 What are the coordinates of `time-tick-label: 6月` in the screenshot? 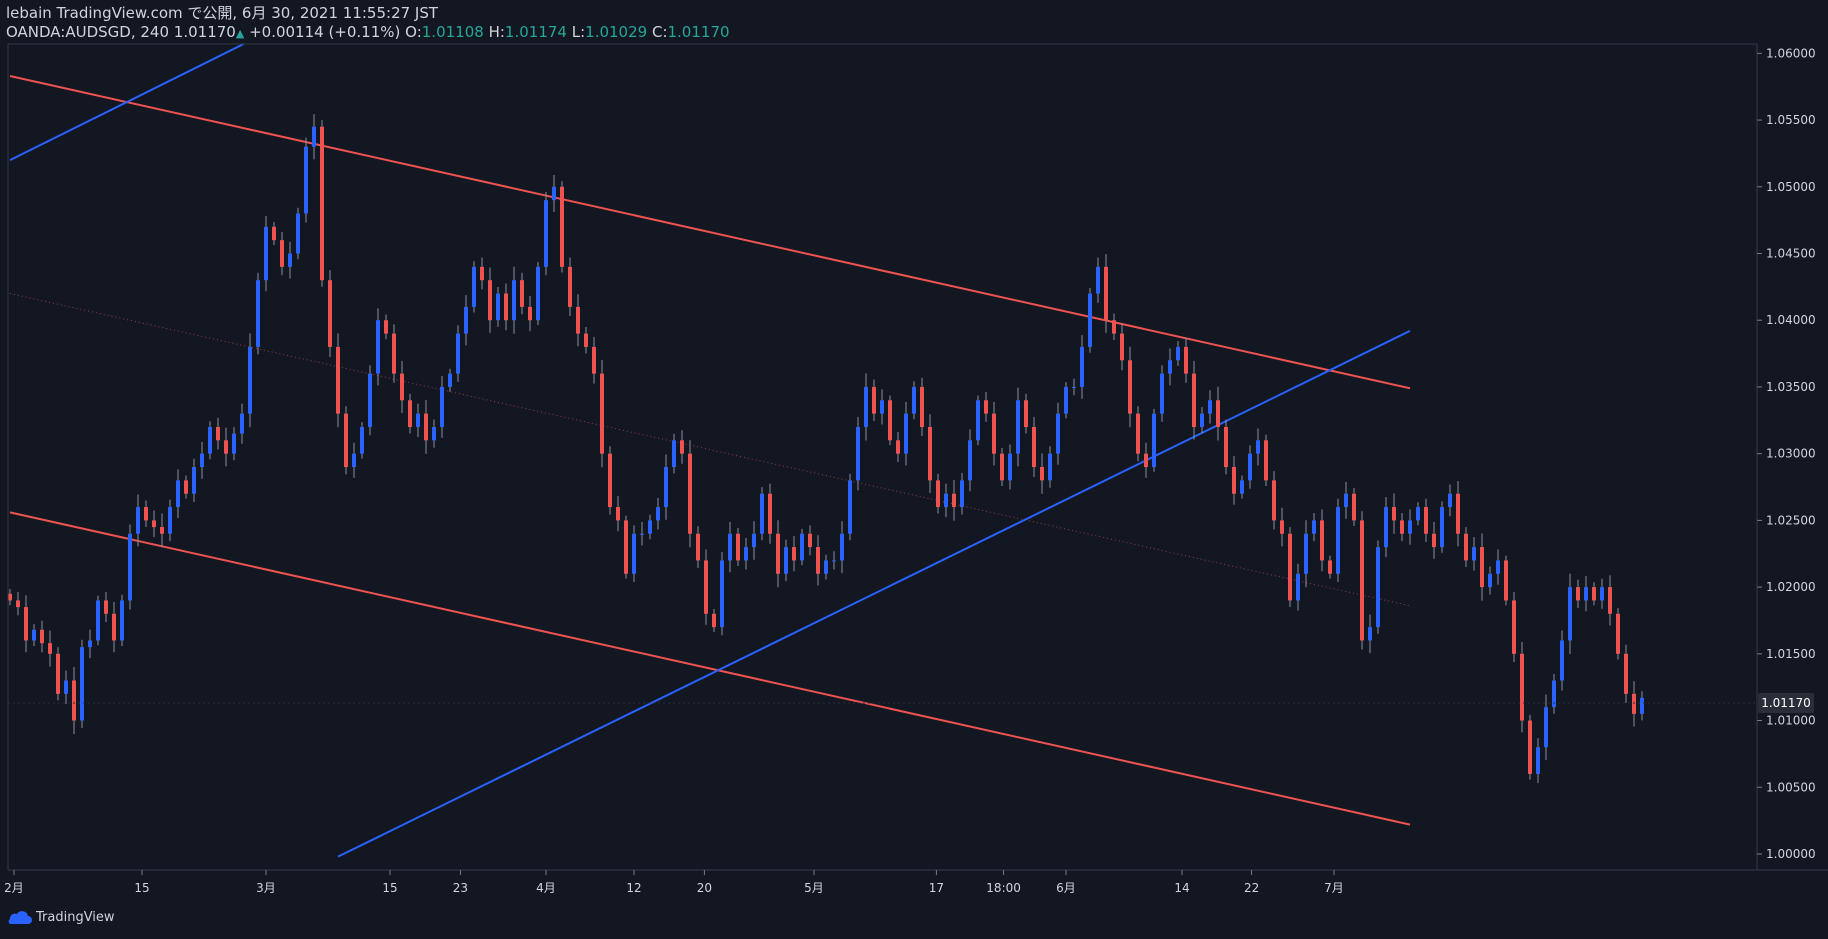 It's located at (1066, 888).